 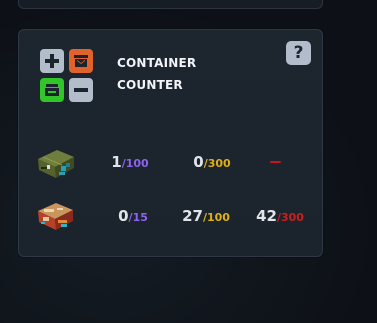 I want to click on open-container-icon, so click(x=52, y=90).